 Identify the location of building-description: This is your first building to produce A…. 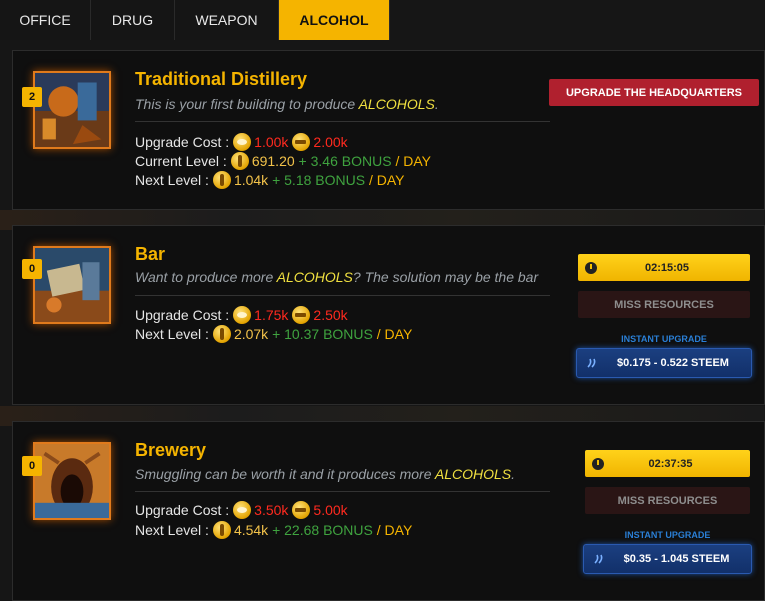
(287, 104).